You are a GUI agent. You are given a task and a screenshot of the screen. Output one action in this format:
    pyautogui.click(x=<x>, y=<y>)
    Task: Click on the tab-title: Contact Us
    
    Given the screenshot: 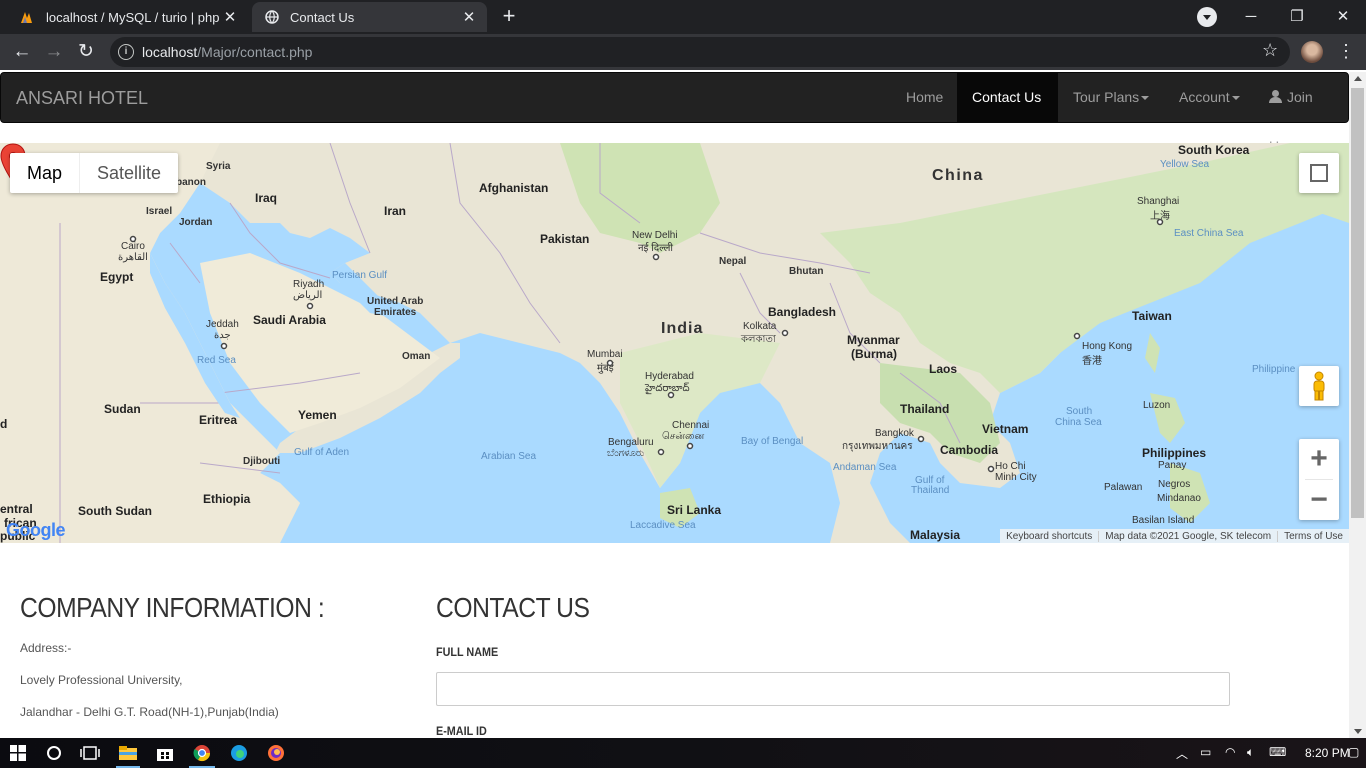 What is the action you would take?
    pyautogui.click(x=322, y=17)
    